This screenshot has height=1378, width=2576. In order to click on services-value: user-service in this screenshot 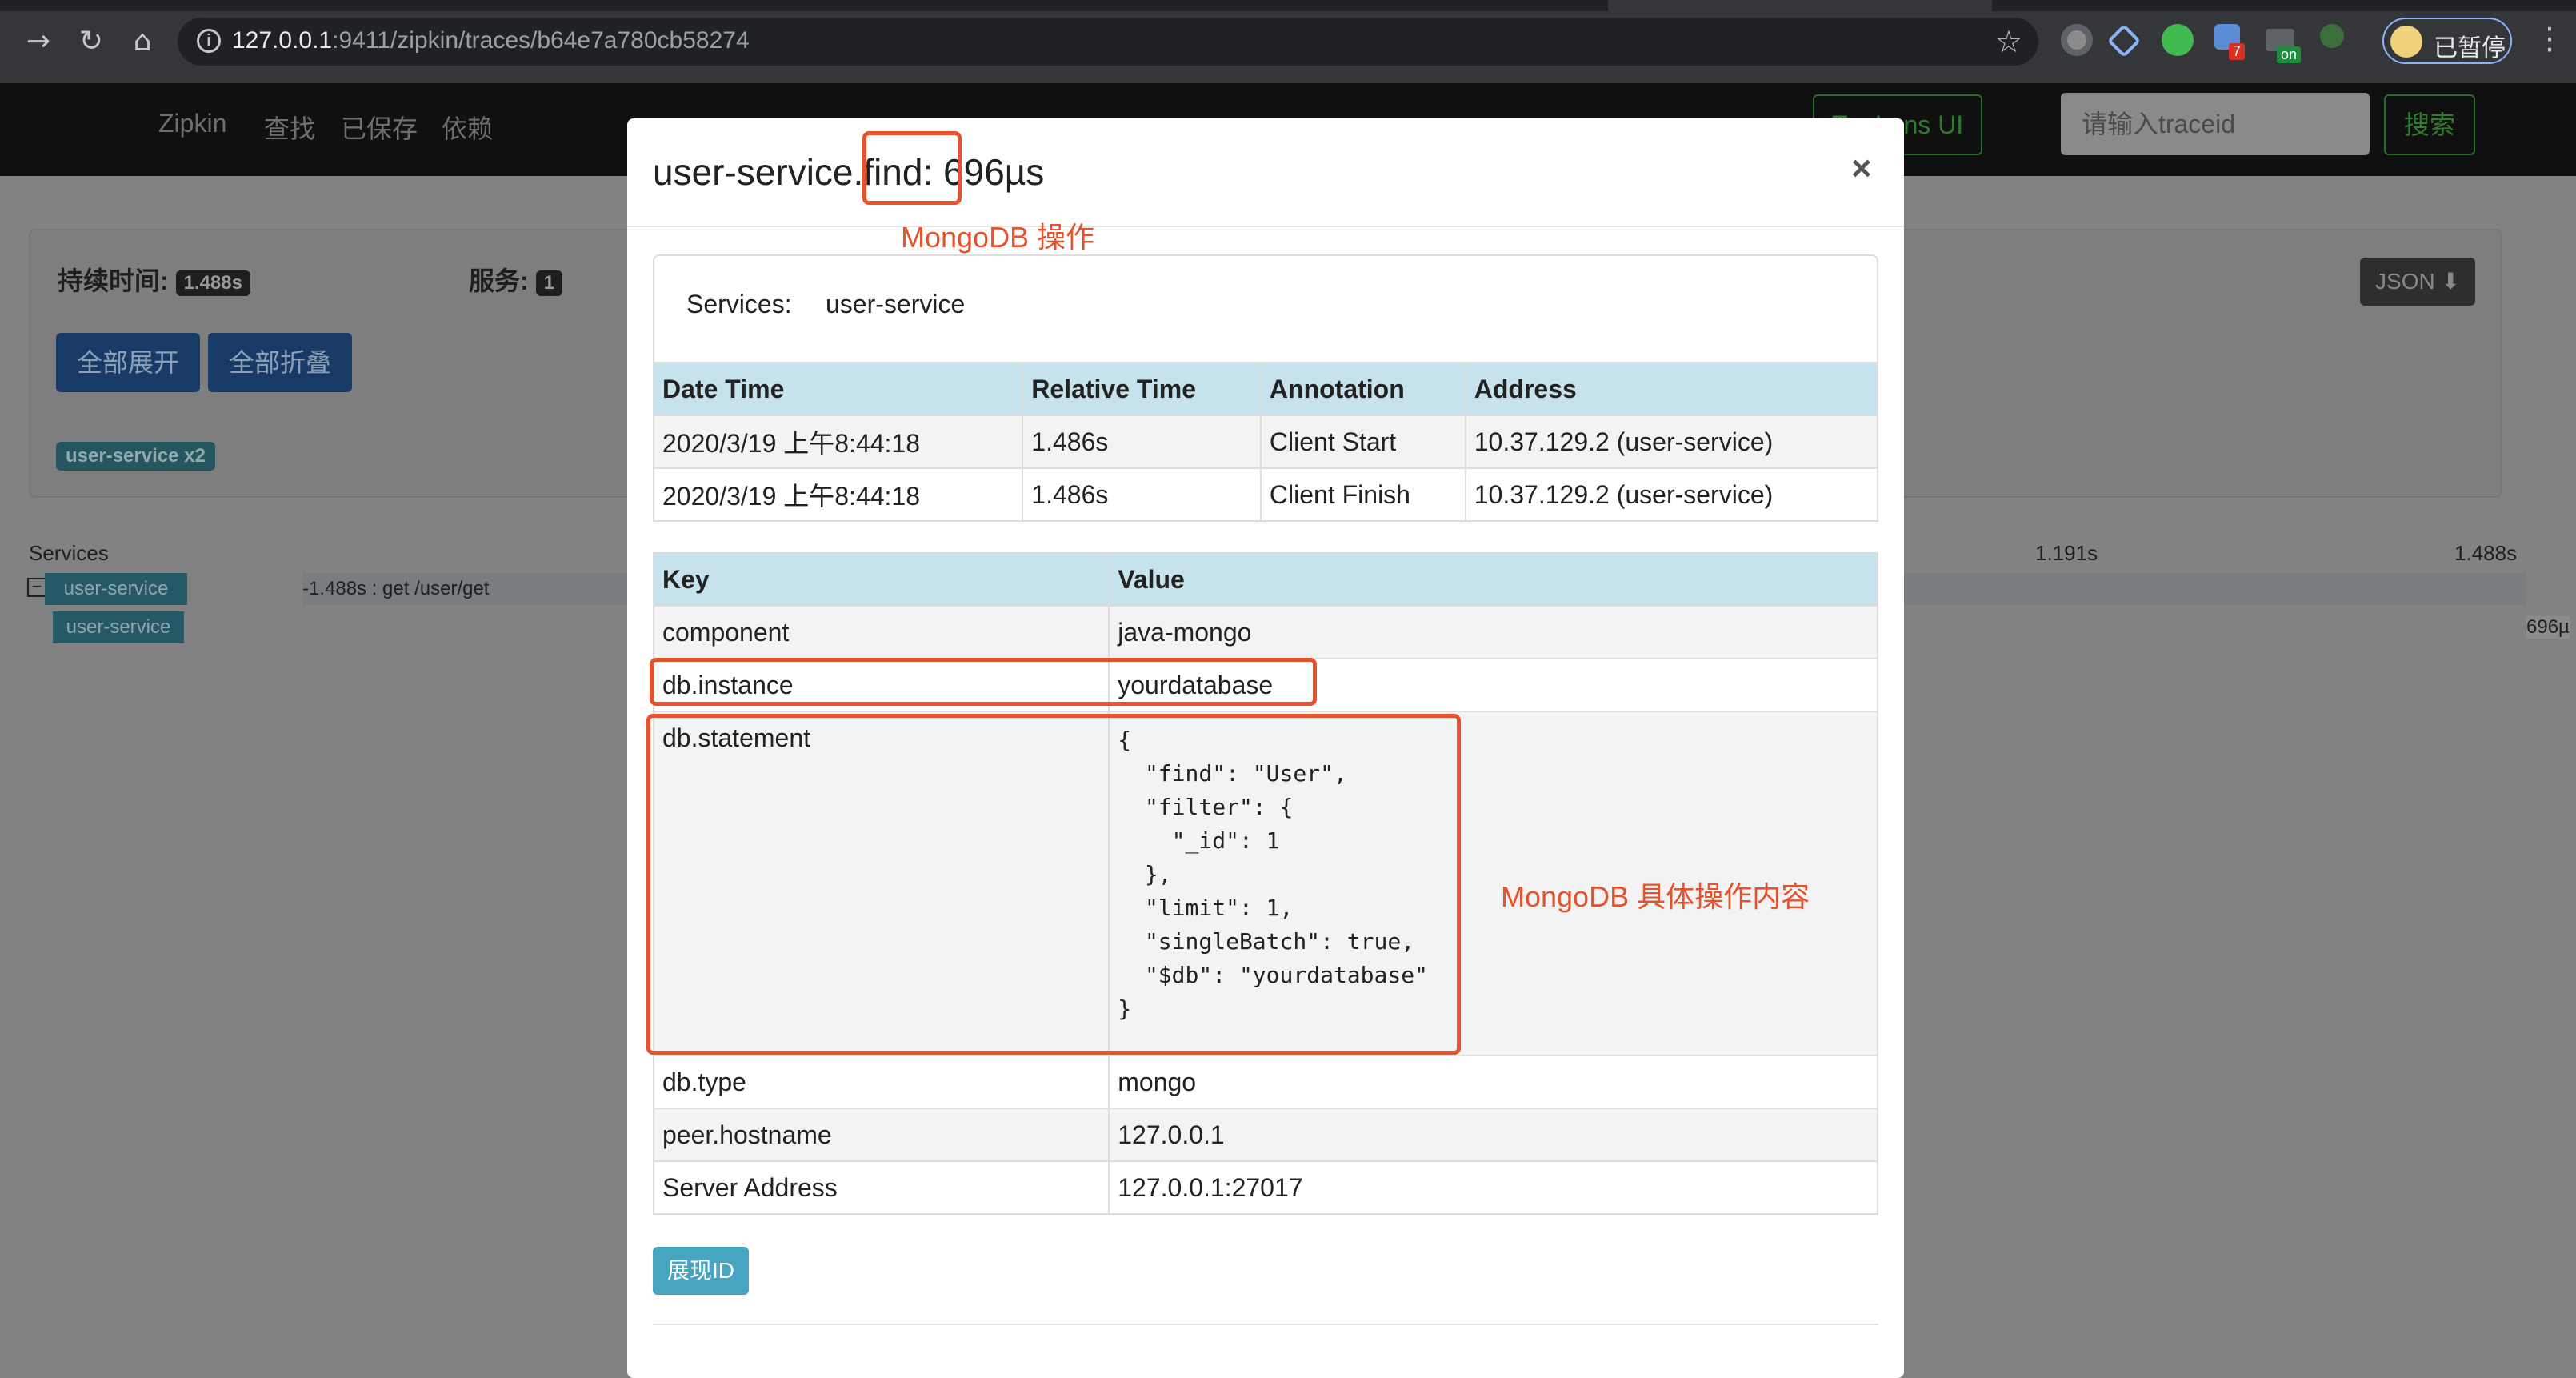, I will do `click(896, 304)`.